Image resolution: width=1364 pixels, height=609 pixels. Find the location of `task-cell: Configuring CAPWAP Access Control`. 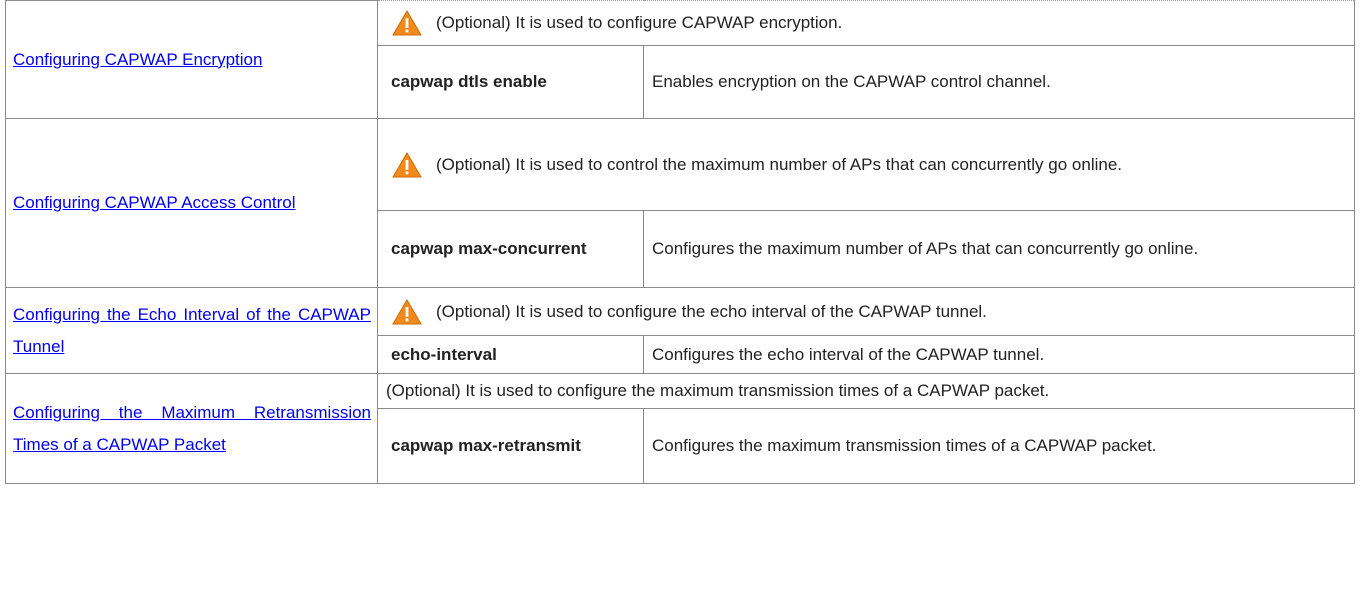

task-cell: Configuring CAPWAP Access Control is located at coordinates (191, 203).